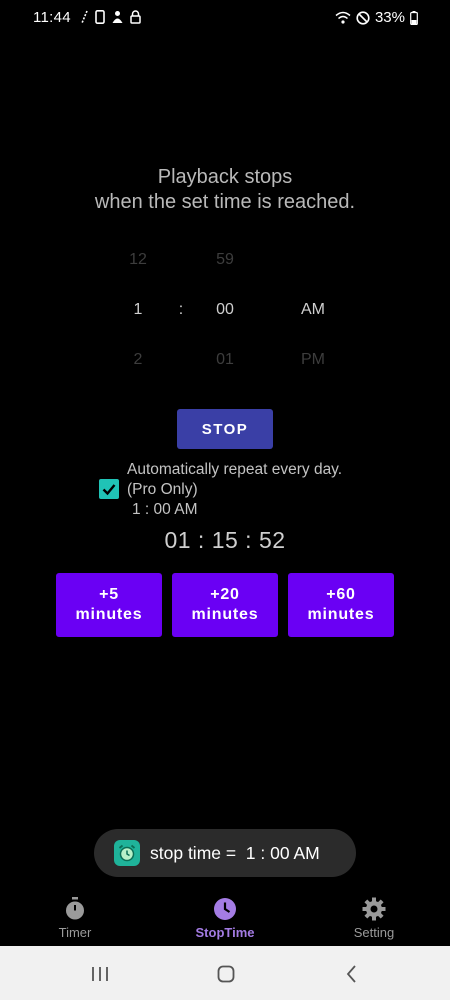 This screenshot has height=1000, width=450. What do you see at coordinates (52, 17) in the screenshot?
I see `status-time: 11:44` at bounding box center [52, 17].